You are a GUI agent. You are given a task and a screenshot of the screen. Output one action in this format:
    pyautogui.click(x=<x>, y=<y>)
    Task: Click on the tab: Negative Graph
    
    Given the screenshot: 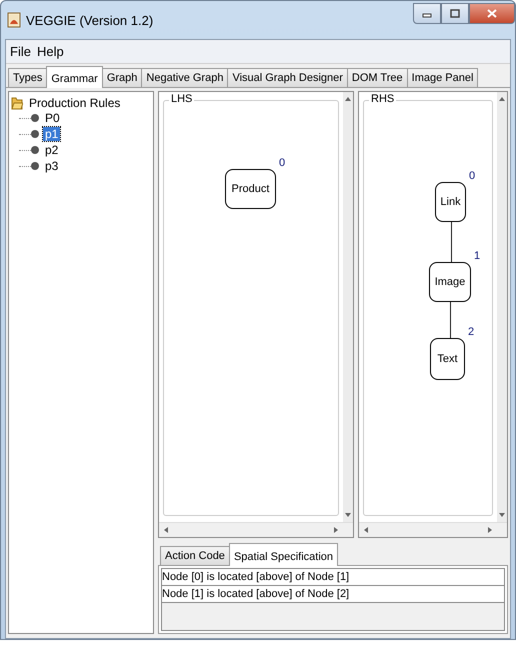 What is the action you would take?
    pyautogui.click(x=184, y=77)
    